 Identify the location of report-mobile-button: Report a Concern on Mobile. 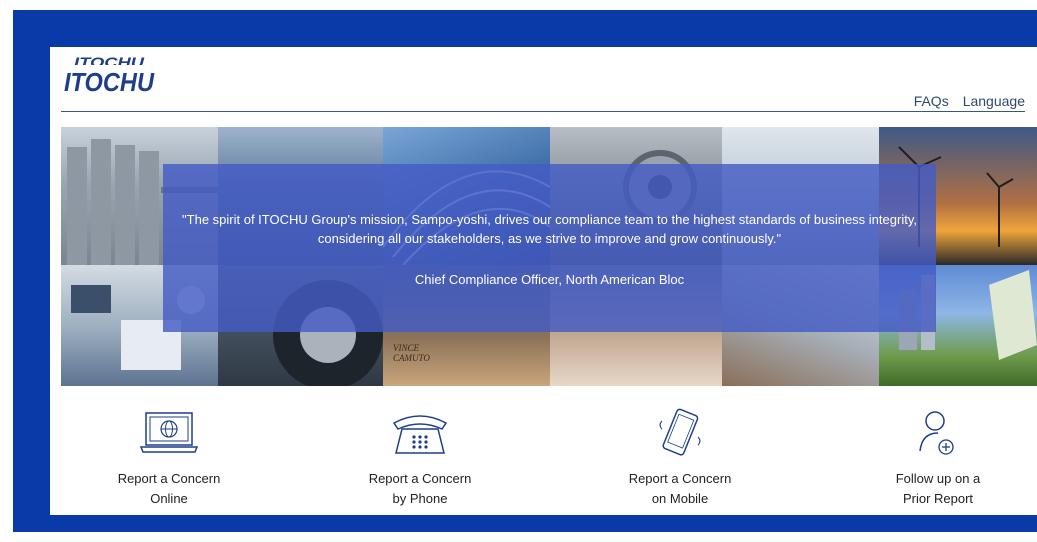
(680, 458).